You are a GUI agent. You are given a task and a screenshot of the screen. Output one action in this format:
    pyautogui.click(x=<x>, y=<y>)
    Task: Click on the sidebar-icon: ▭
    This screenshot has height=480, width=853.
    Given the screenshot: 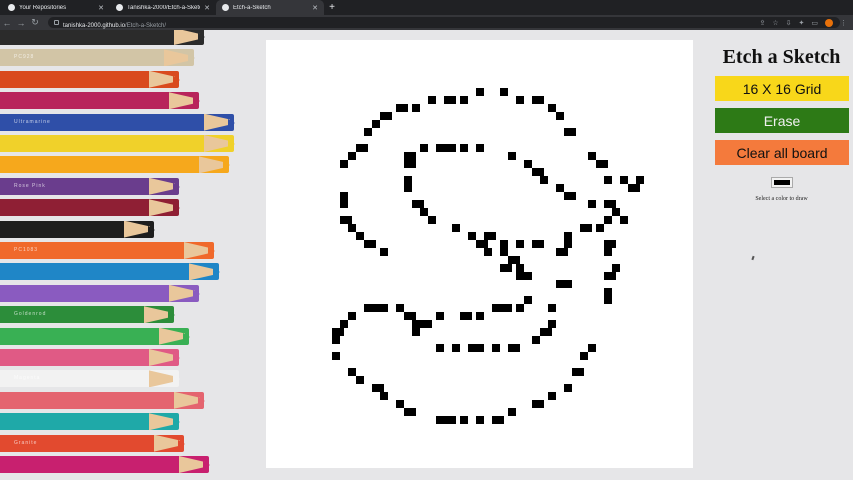 What is the action you would take?
    pyautogui.click(x=814, y=23)
    